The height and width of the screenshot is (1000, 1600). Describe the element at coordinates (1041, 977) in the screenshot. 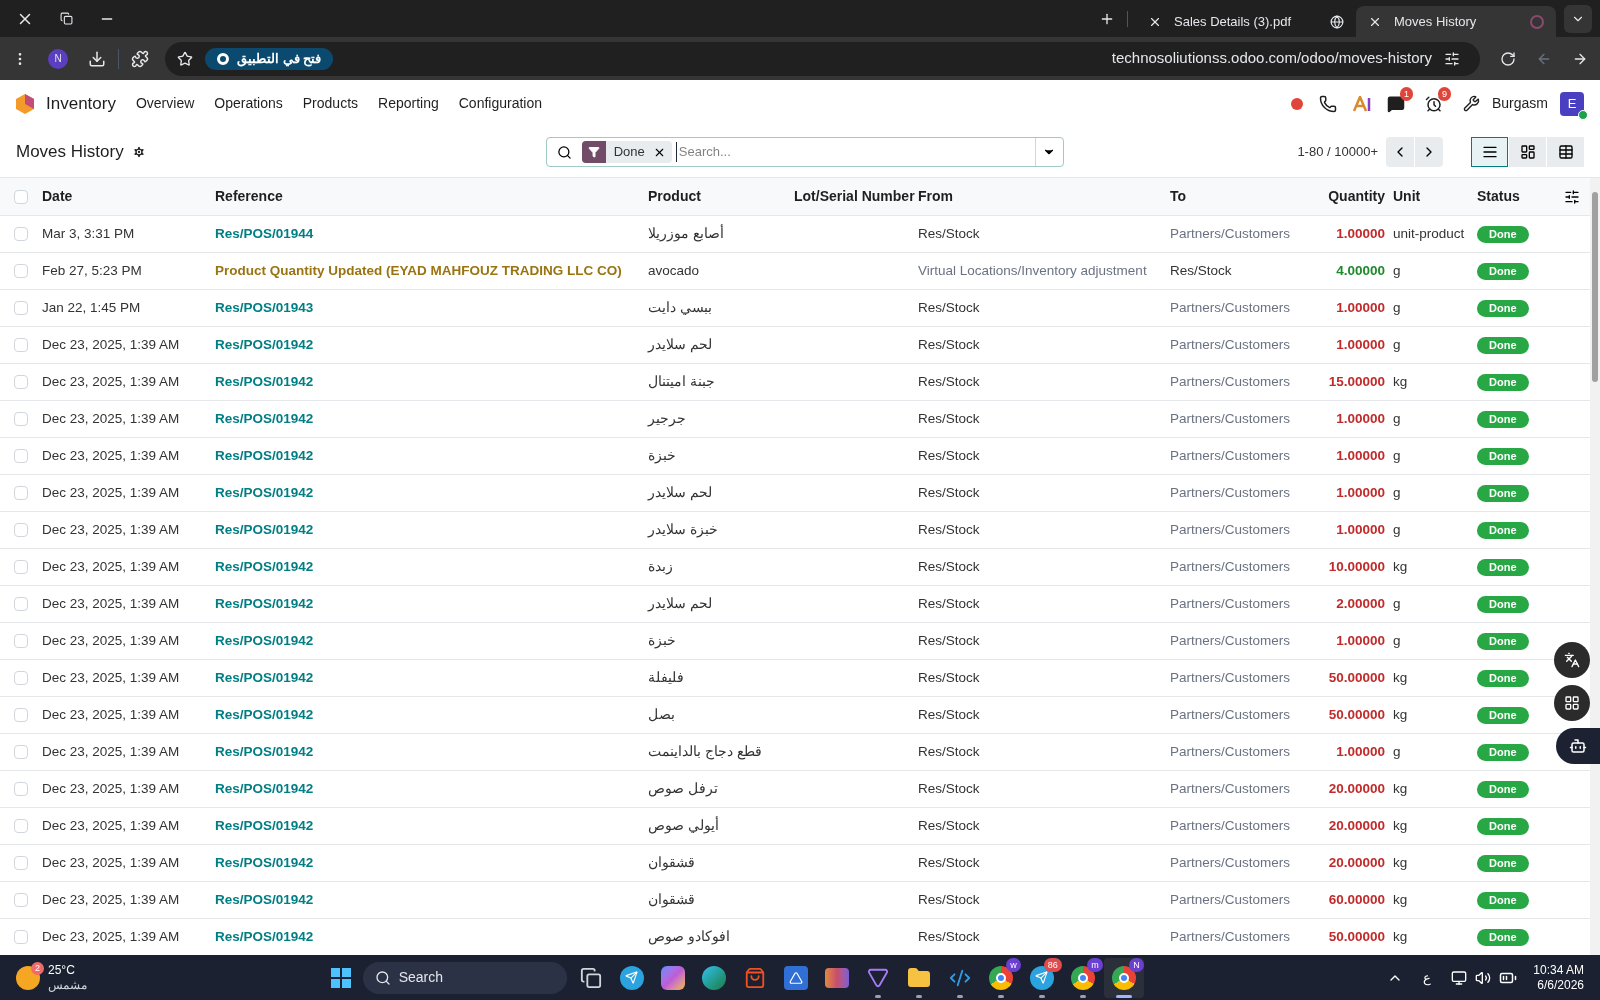

I see `taskbar-app: 86` at that location.